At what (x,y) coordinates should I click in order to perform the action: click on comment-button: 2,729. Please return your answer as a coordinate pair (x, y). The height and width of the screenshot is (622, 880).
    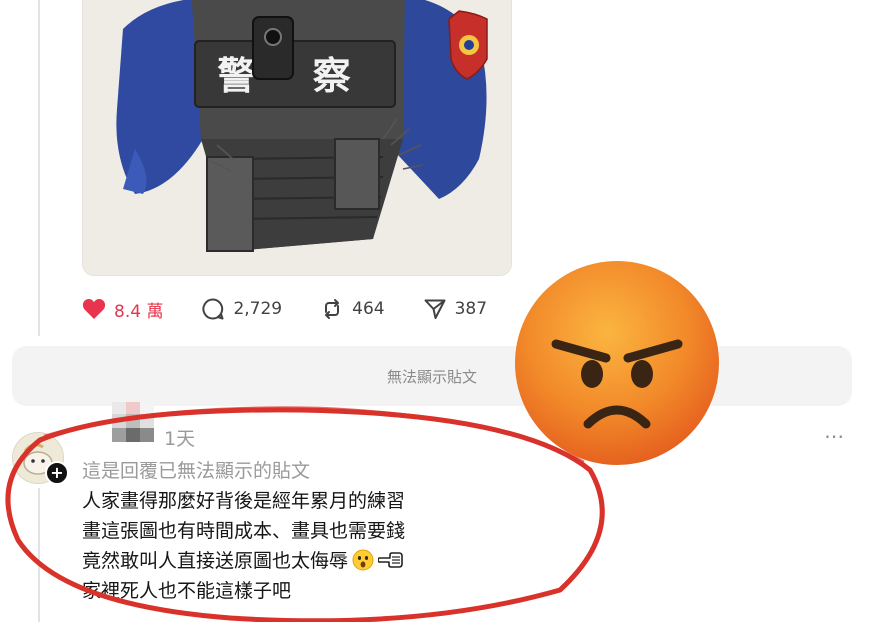
    Looking at the image, I should click on (241, 309).